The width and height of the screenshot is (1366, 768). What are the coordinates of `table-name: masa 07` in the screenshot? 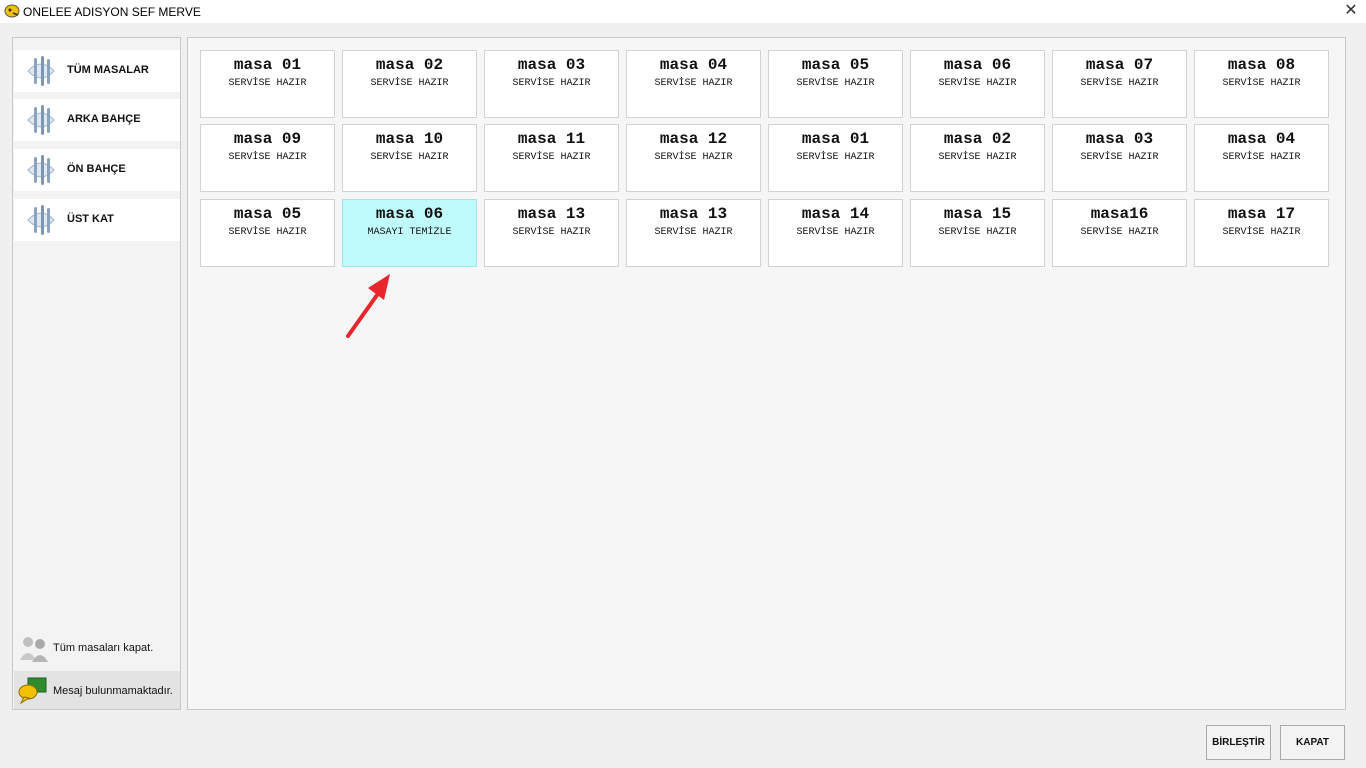 It's located at (1119, 65).